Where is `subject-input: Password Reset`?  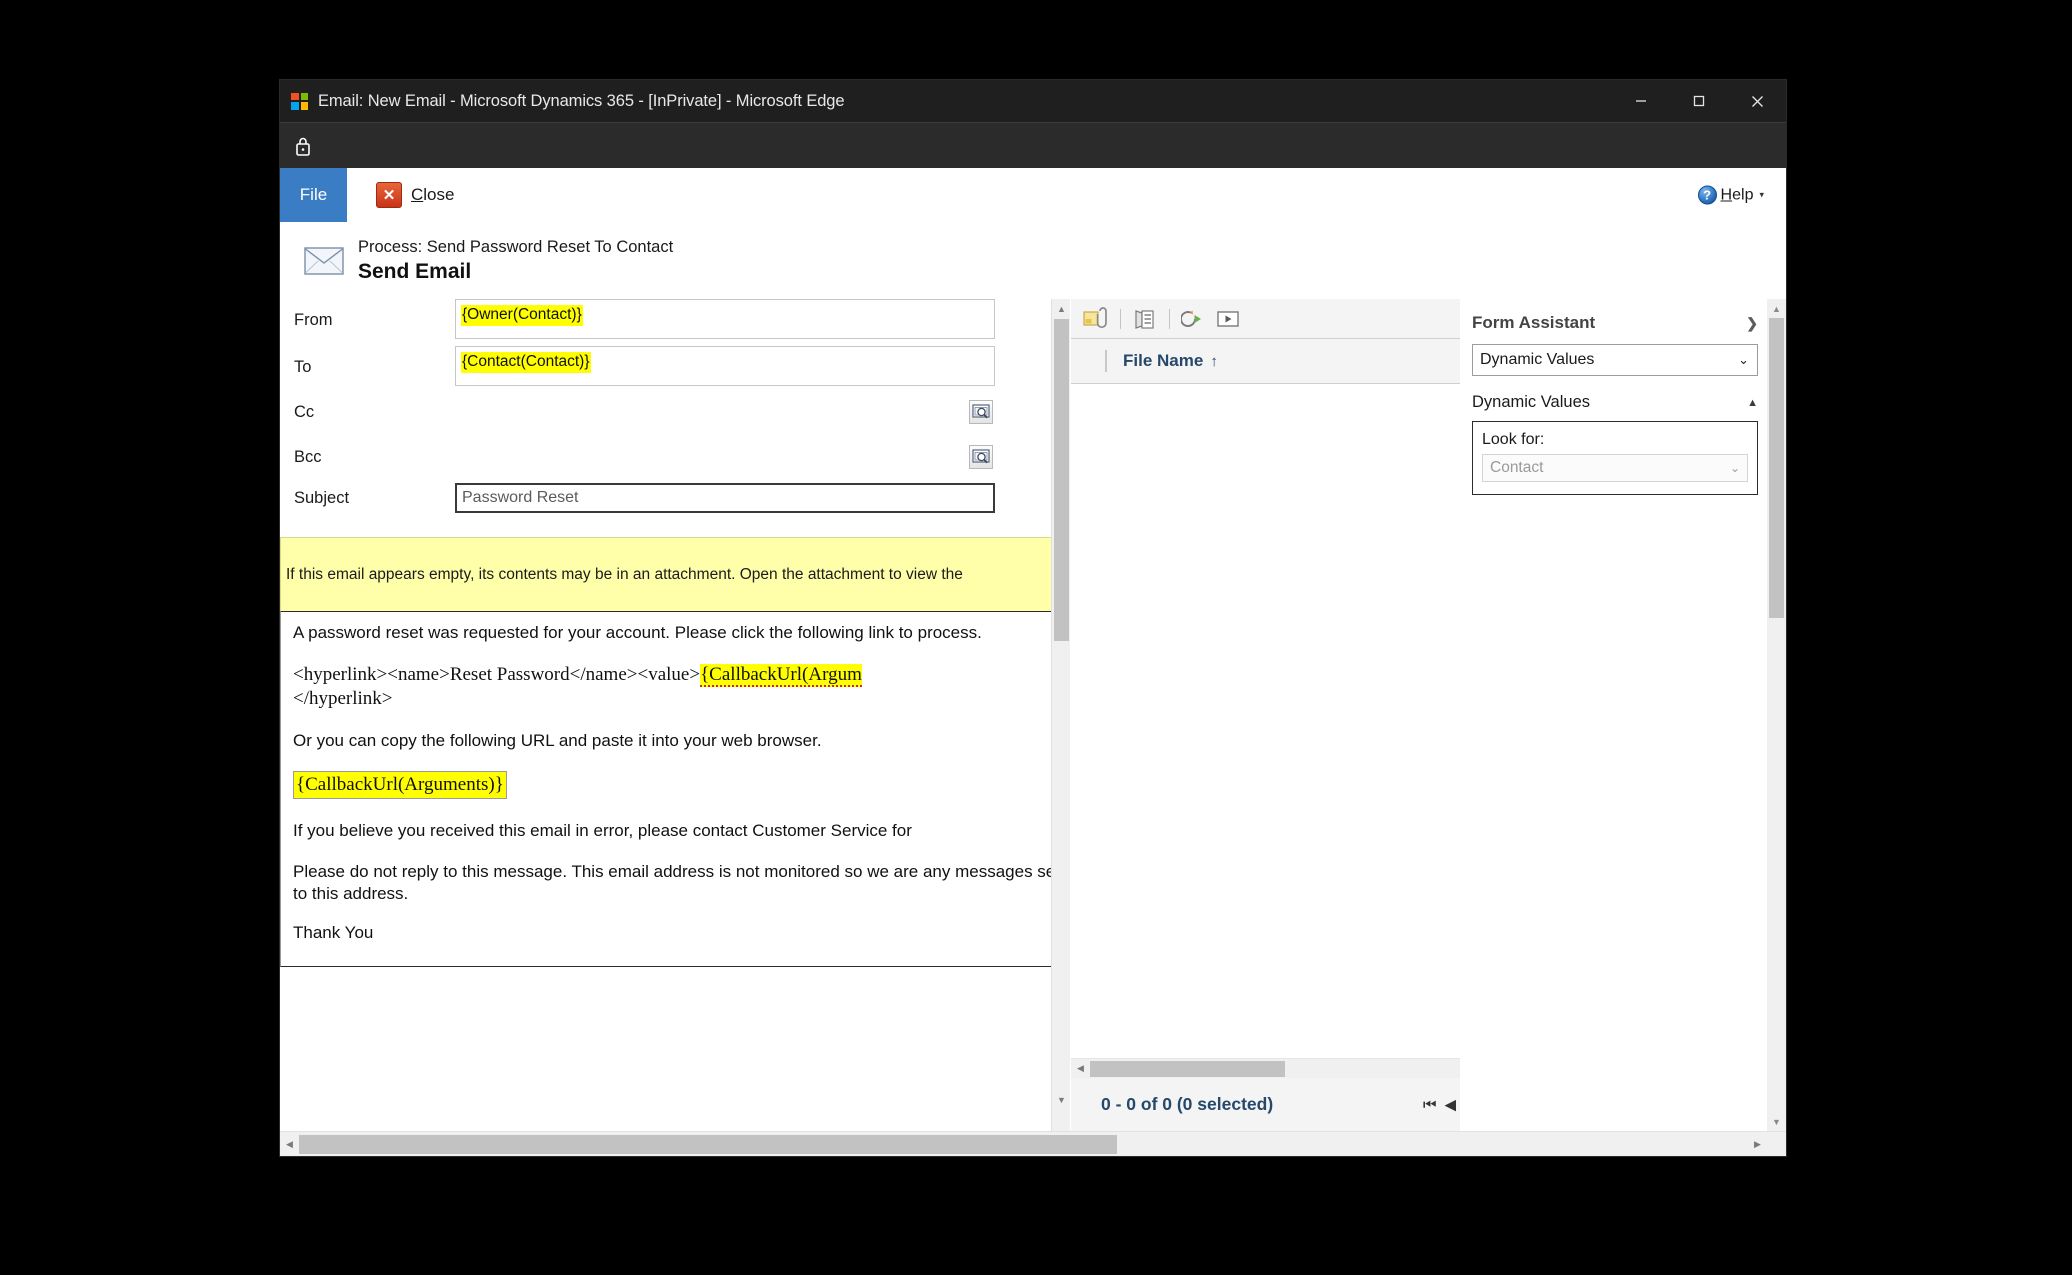
subject-input: Password Reset is located at coordinates (725, 498).